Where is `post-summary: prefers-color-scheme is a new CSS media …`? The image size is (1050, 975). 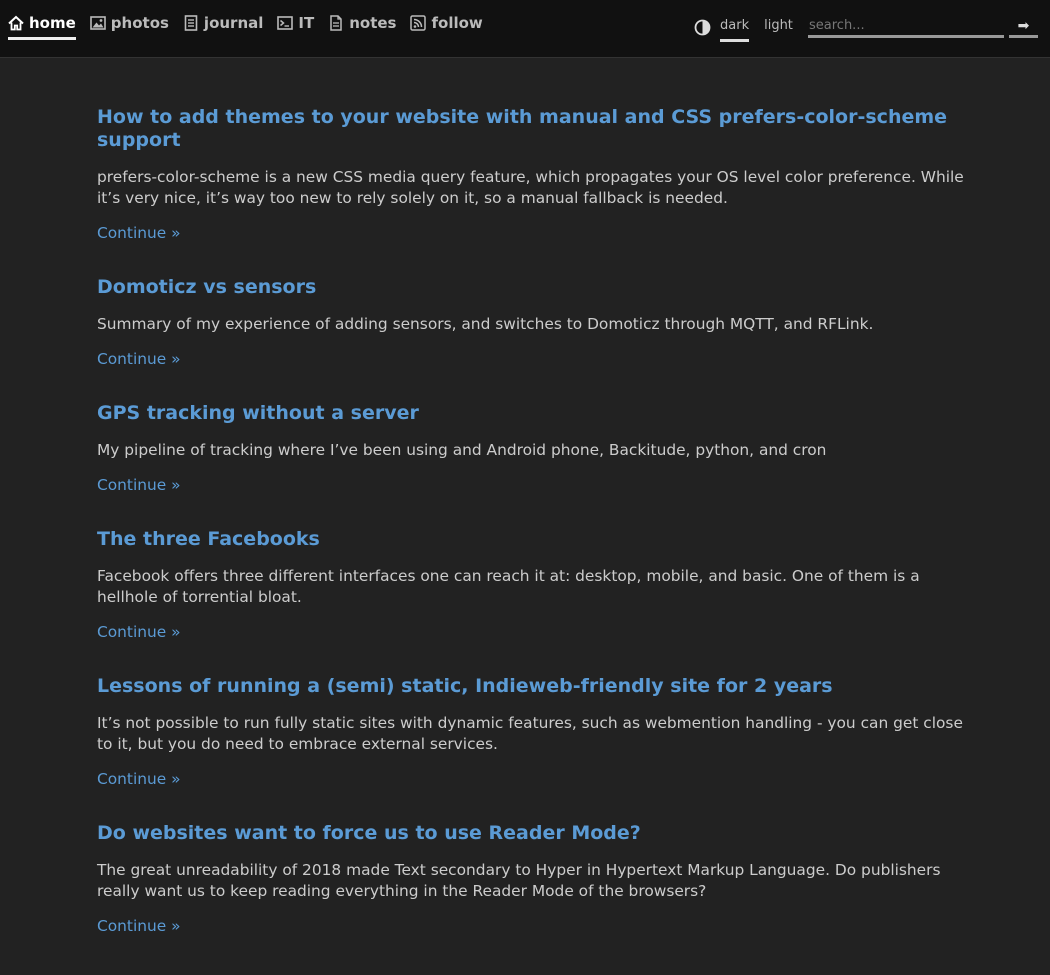 post-summary: prefers-color-scheme is a new CSS media … is located at coordinates (530, 187).